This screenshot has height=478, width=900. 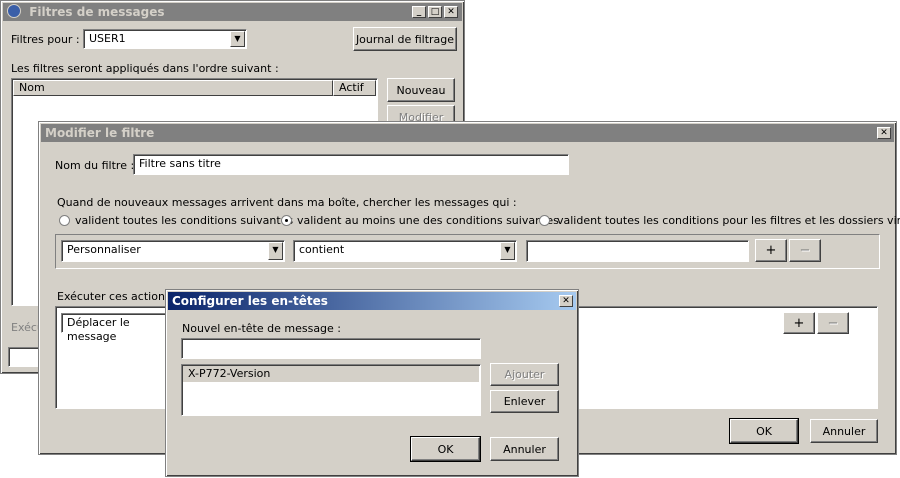 I want to click on filter-log-button: Journal de filtrage, so click(x=405, y=39).